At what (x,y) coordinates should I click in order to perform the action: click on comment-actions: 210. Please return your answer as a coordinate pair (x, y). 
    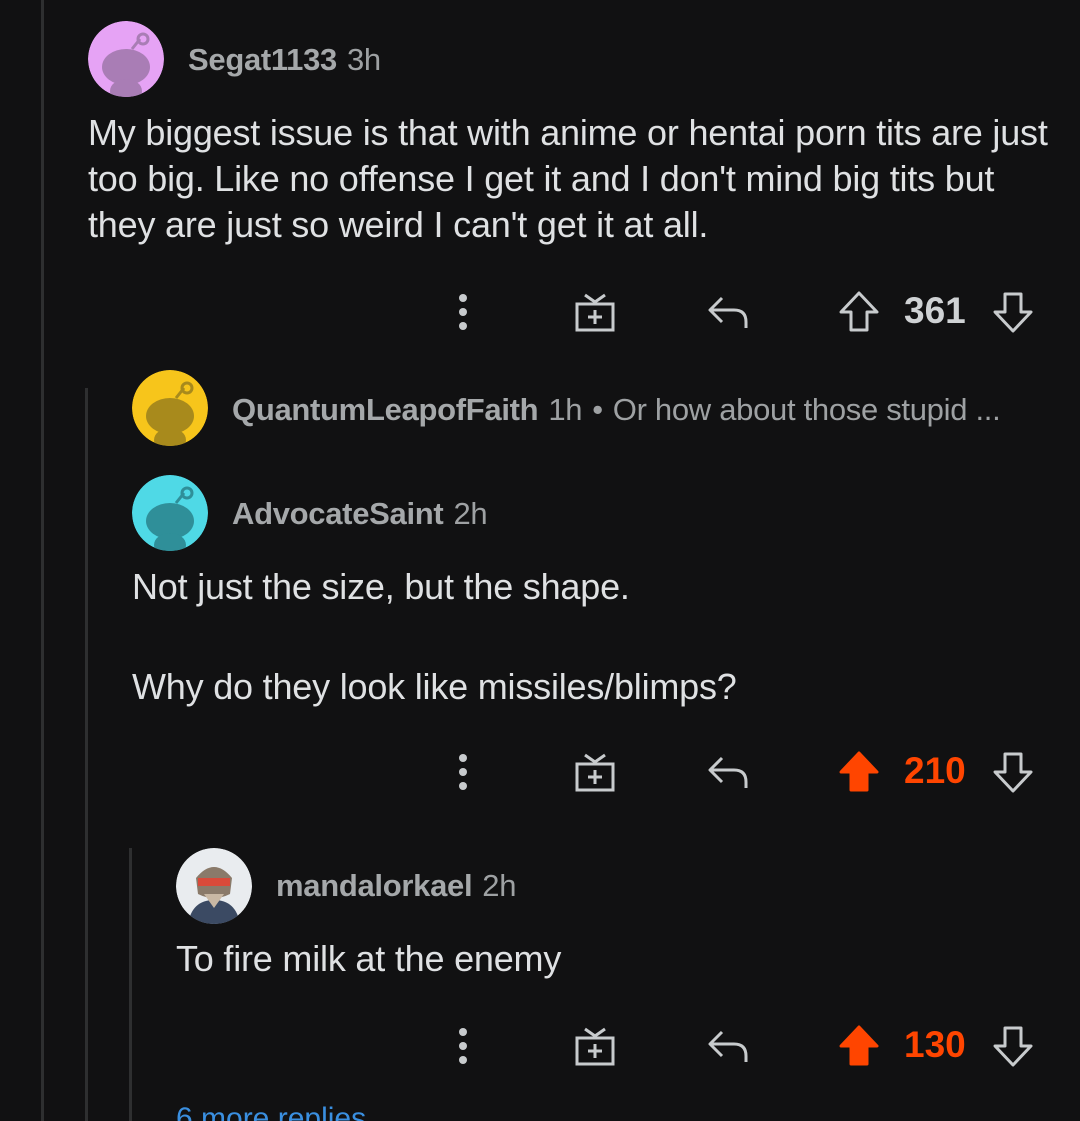
    Looking at the image, I should click on (740, 772).